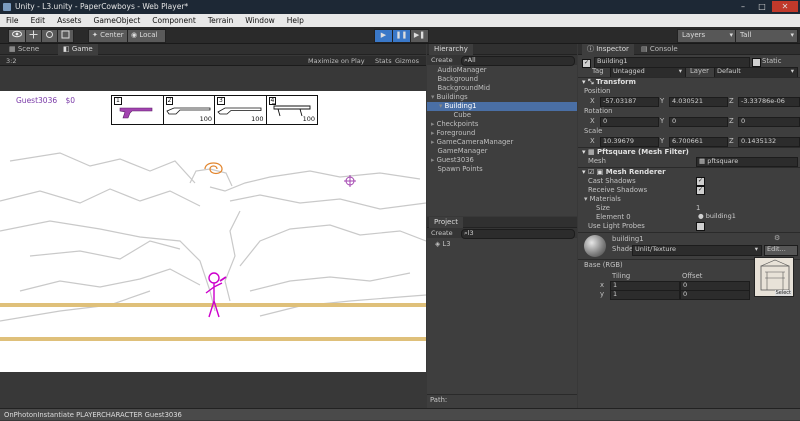 Image resolution: width=800 pixels, height=421 pixels. I want to click on unity-logo-icon, so click(7, 7).